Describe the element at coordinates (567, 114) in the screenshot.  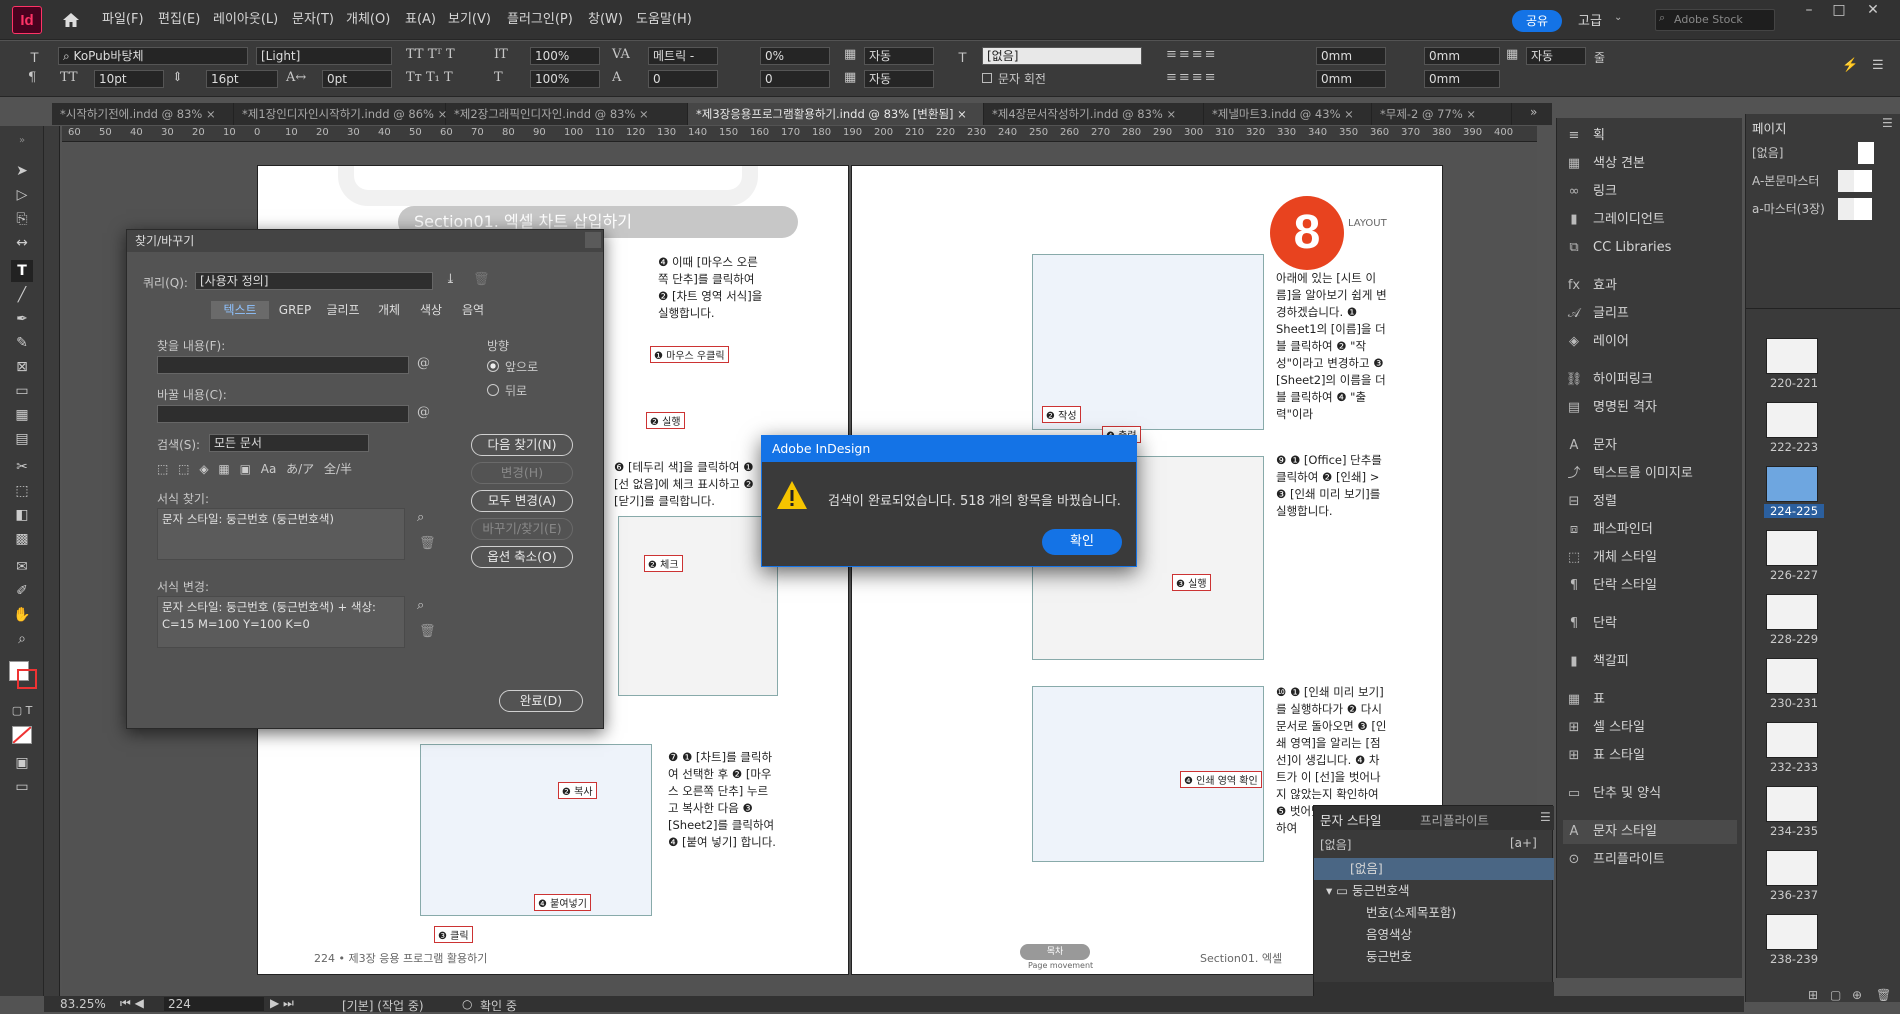
I see `tab-doc-3: *제2장그래픽인디자인.indd @ 83% ×` at that location.